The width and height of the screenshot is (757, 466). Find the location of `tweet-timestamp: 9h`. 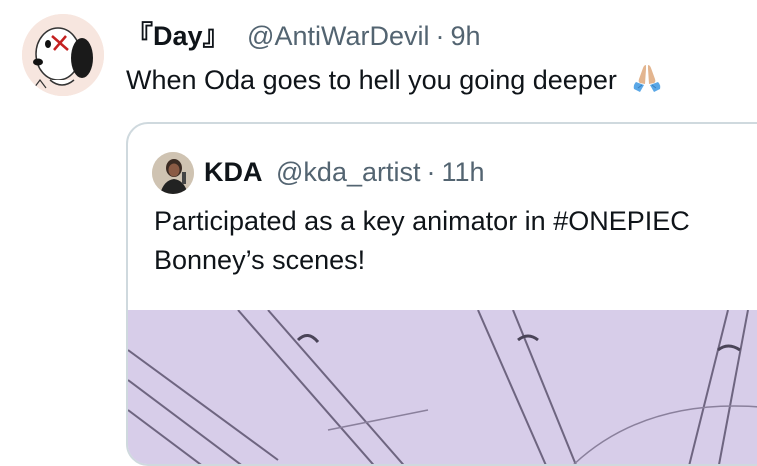

tweet-timestamp: 9h is located at coordinates (465, 36).